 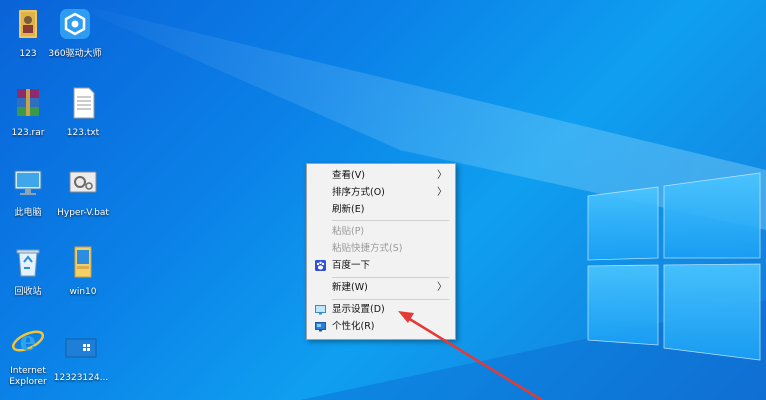 I want to click on folder-icon, so click(x=83, y=262).